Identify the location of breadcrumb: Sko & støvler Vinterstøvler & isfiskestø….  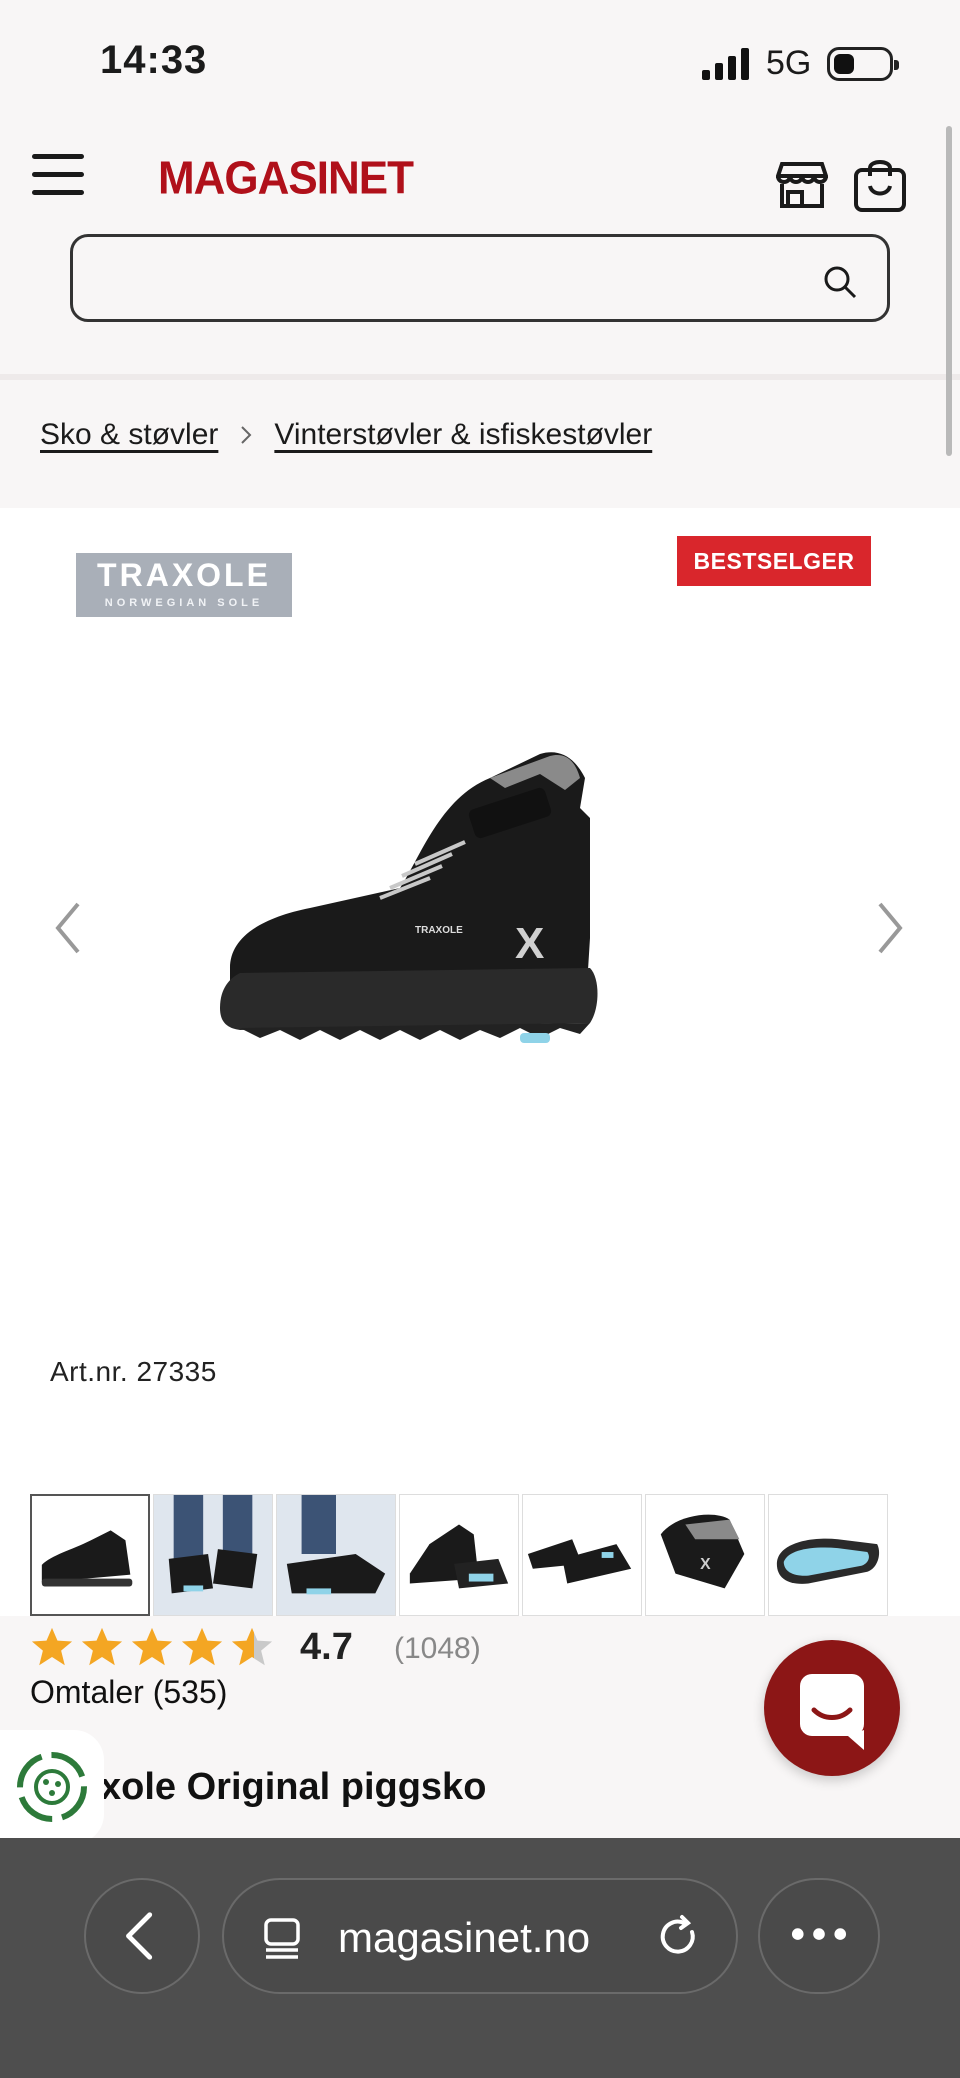
(346, 435).